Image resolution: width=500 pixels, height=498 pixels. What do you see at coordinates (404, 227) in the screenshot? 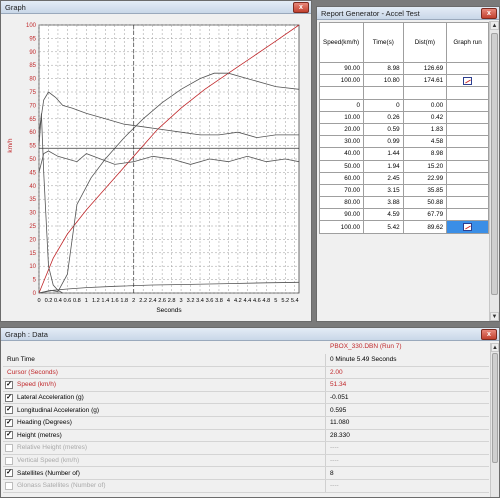
I see `report-row: 100.00 5.42 89.62` at bounding box center [404, 227].